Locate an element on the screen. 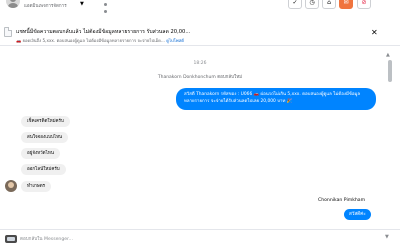 The width and height of the screenshot is (400, 250). incoming-message-bubble: ทำเกษตร is located at coordinates (36, 186).